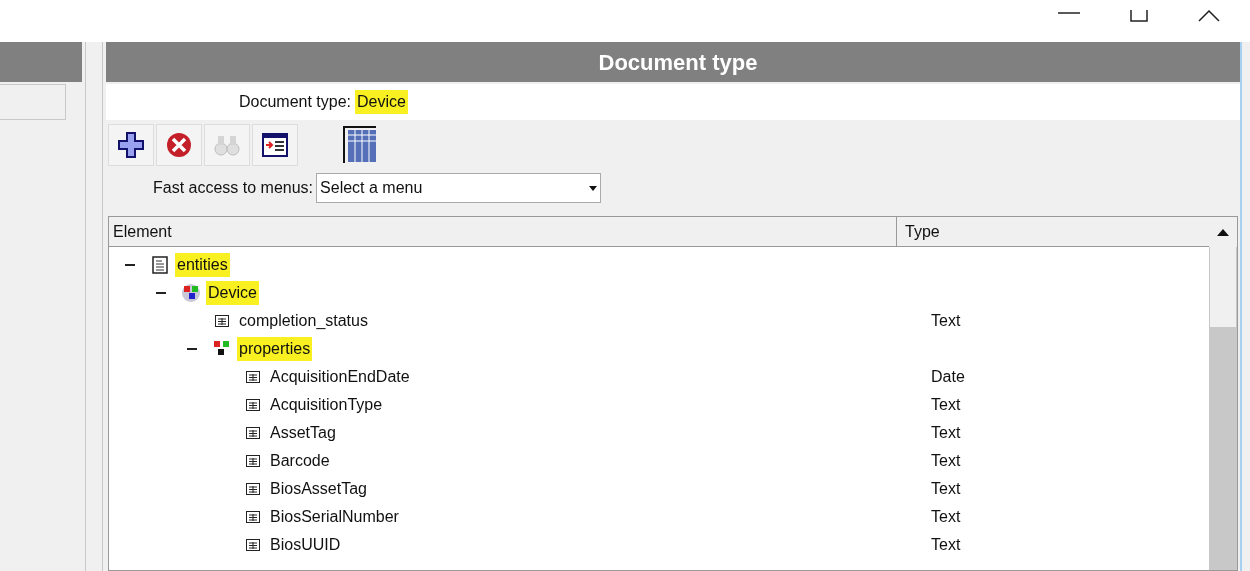 This screenshot has width=1250, height=571. I want to click on tree-item: BiosSerialNumber, so click(334, 517).